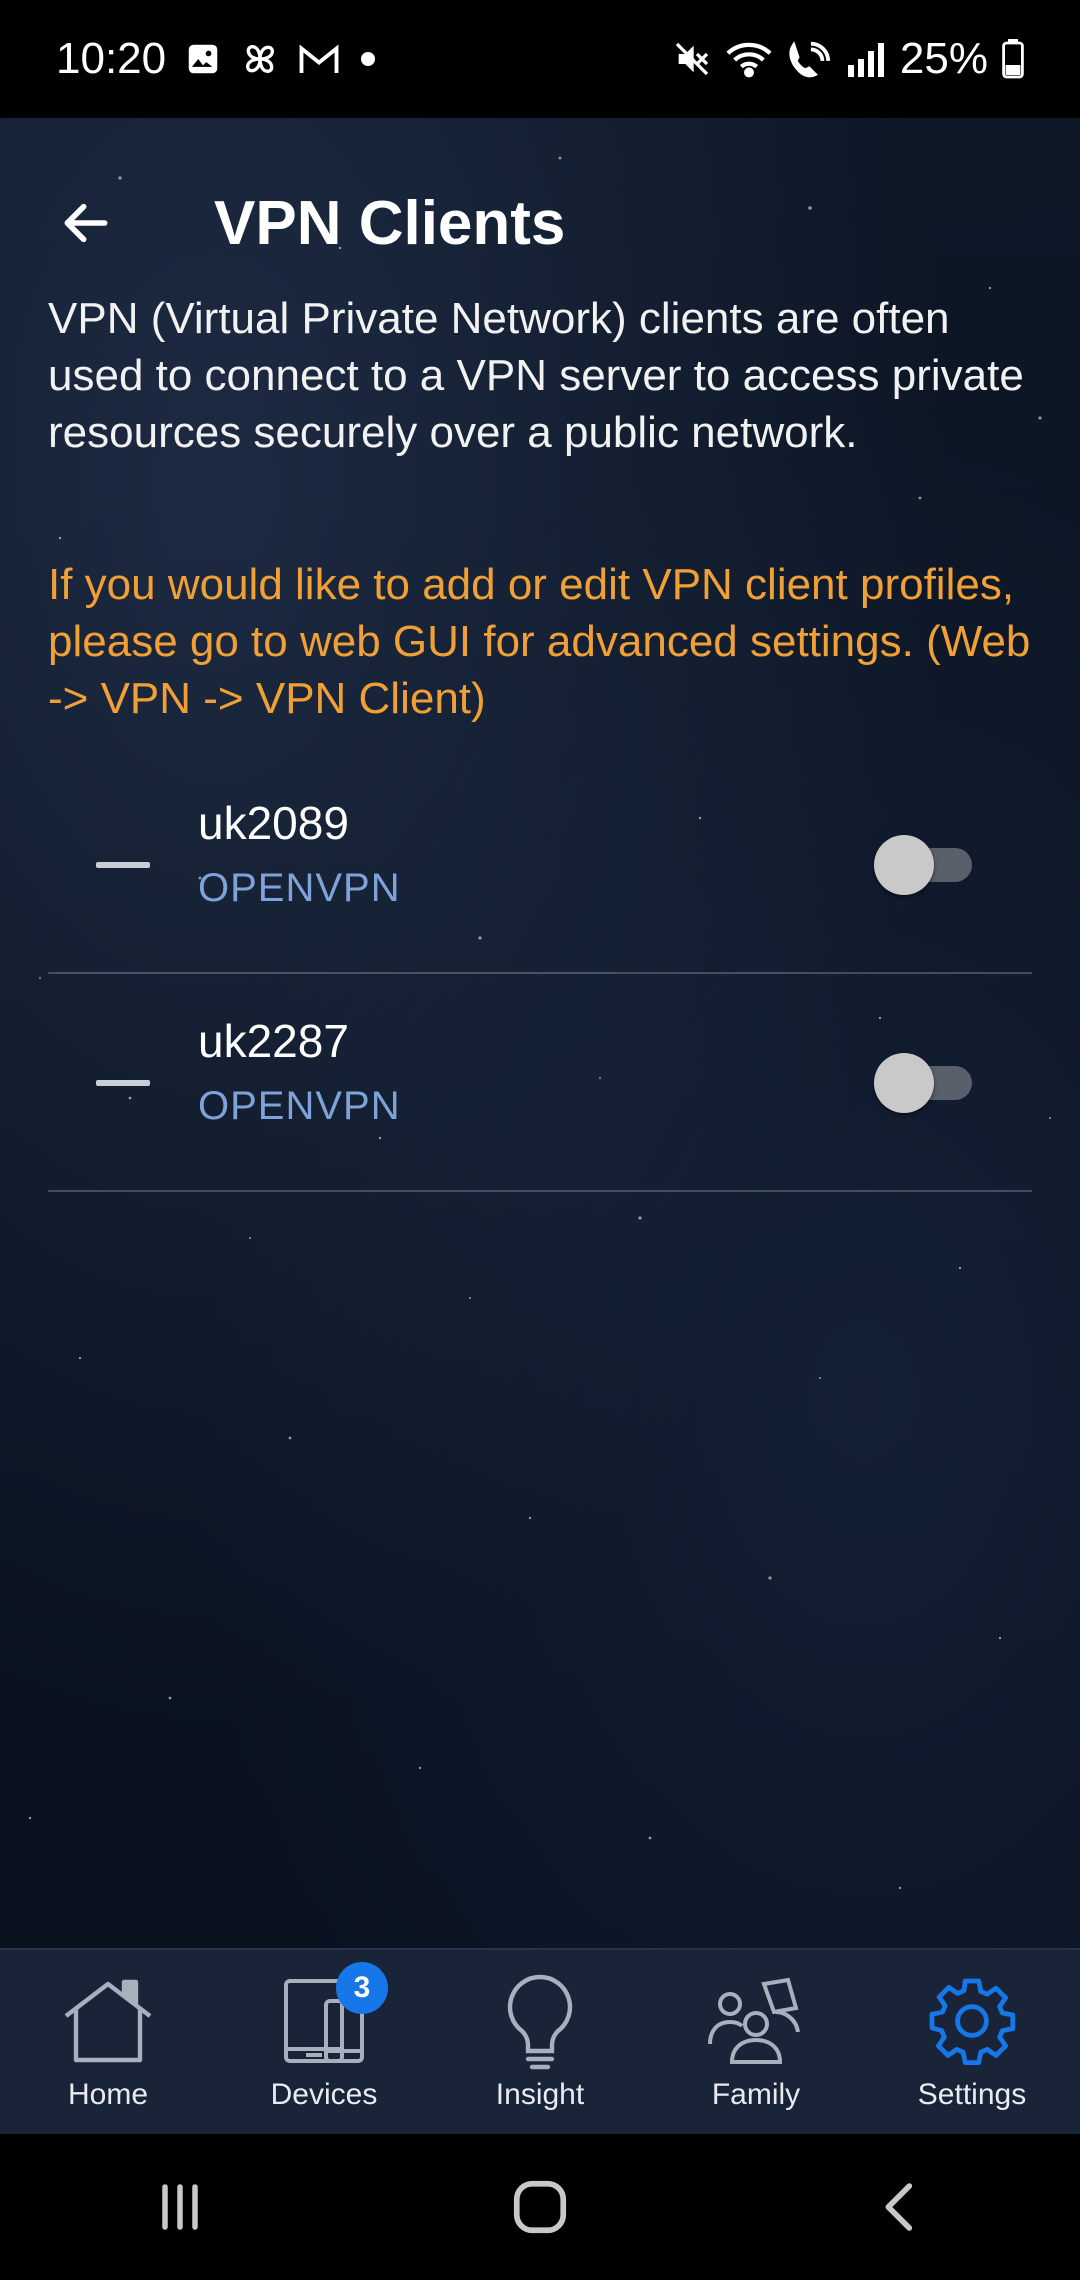 This screenshot has height=2280, width=1080. Describe the element at coordinates (1013, 59) in the screenshot. I see `battery-icon` at that location.